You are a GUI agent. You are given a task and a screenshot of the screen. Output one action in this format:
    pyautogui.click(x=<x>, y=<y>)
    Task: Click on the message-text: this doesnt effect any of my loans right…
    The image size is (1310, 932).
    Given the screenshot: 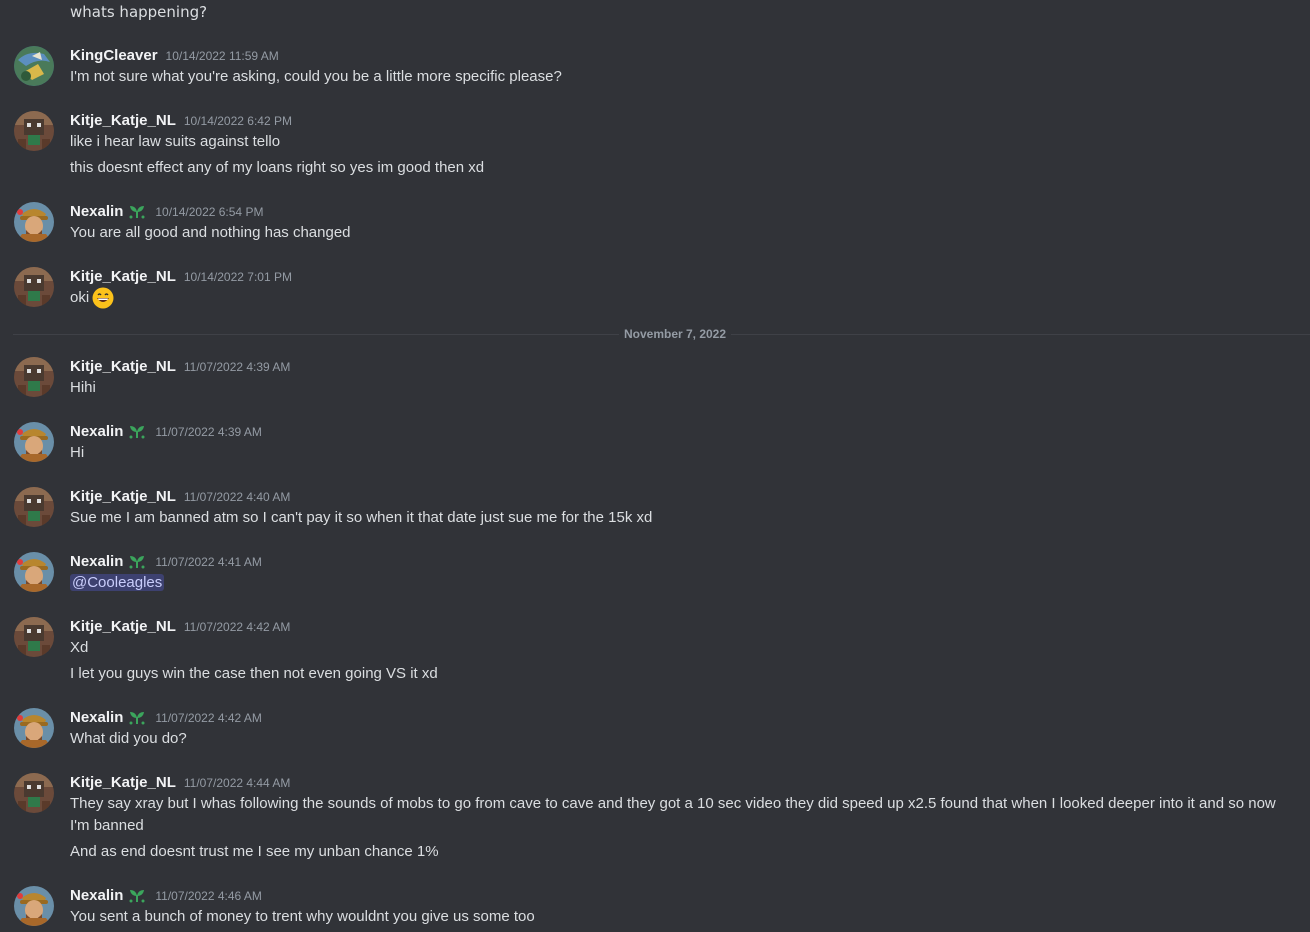 What is the action you would take?
    pyautogui.click(x=277, y=167)
    